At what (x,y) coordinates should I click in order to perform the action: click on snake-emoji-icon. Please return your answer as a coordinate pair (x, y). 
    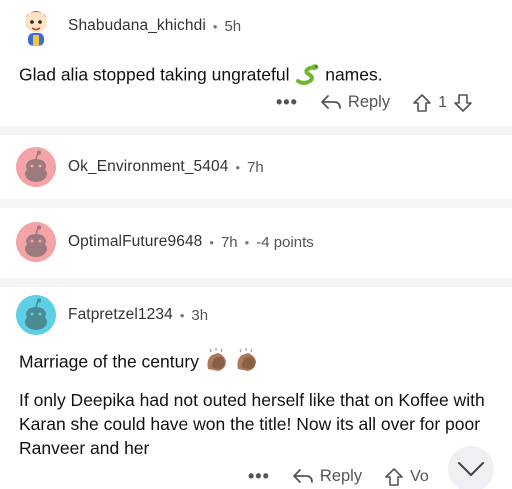
    Looking at the image, I should click on (307, 76).